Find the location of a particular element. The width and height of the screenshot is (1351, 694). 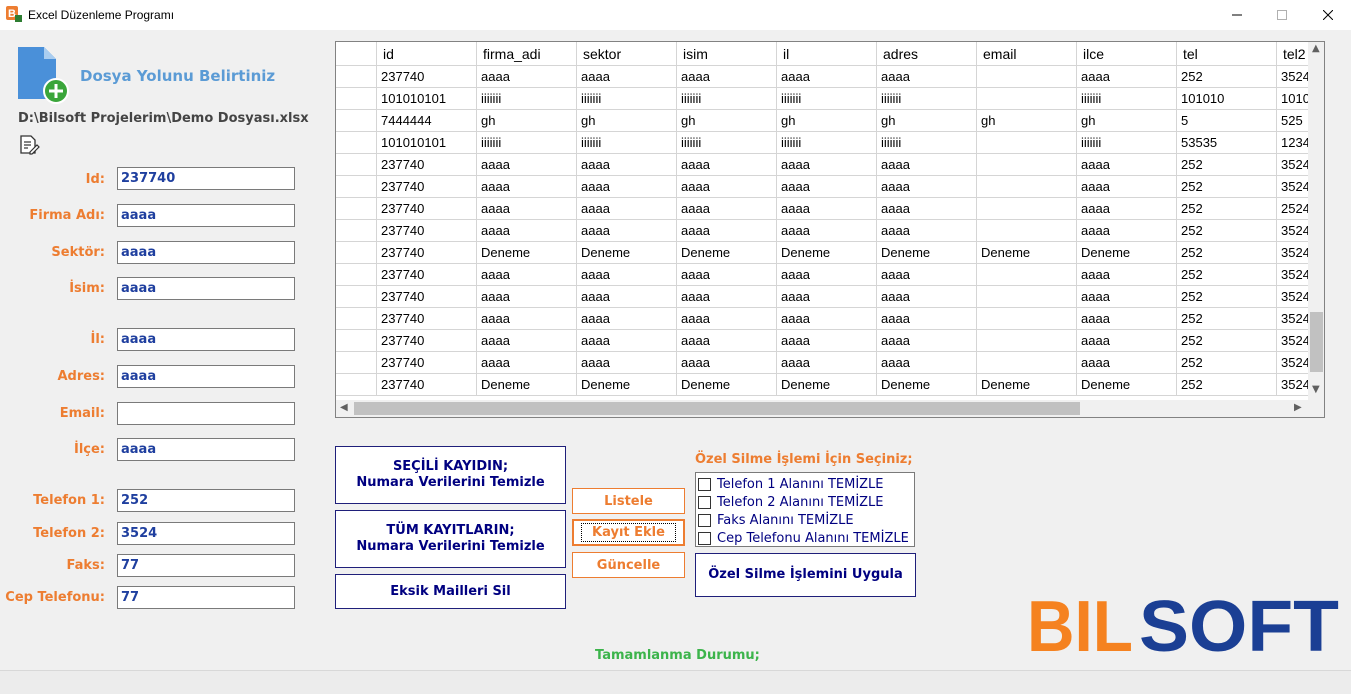

telefon-1-input: 252 is located at coordinates (206, 500).